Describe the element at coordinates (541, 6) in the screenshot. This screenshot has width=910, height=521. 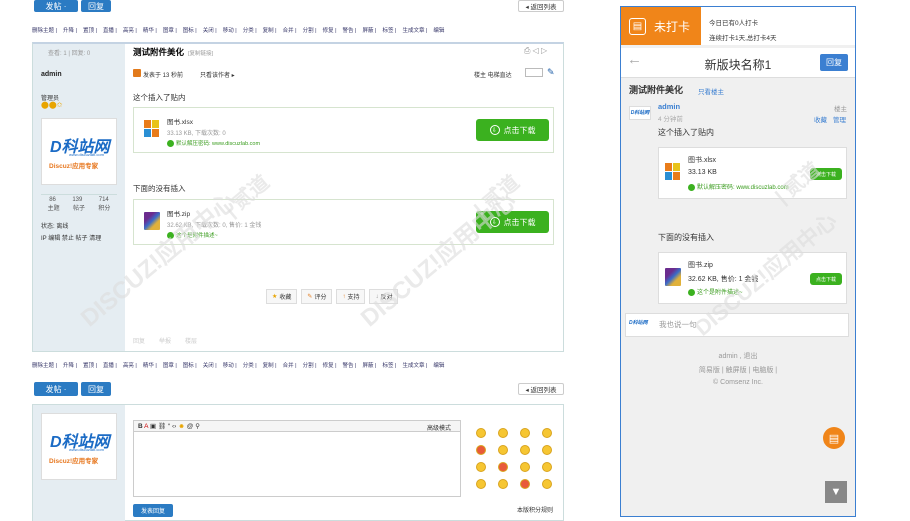
I see `back-to-list-button: ◂ 返回列表` at that location.